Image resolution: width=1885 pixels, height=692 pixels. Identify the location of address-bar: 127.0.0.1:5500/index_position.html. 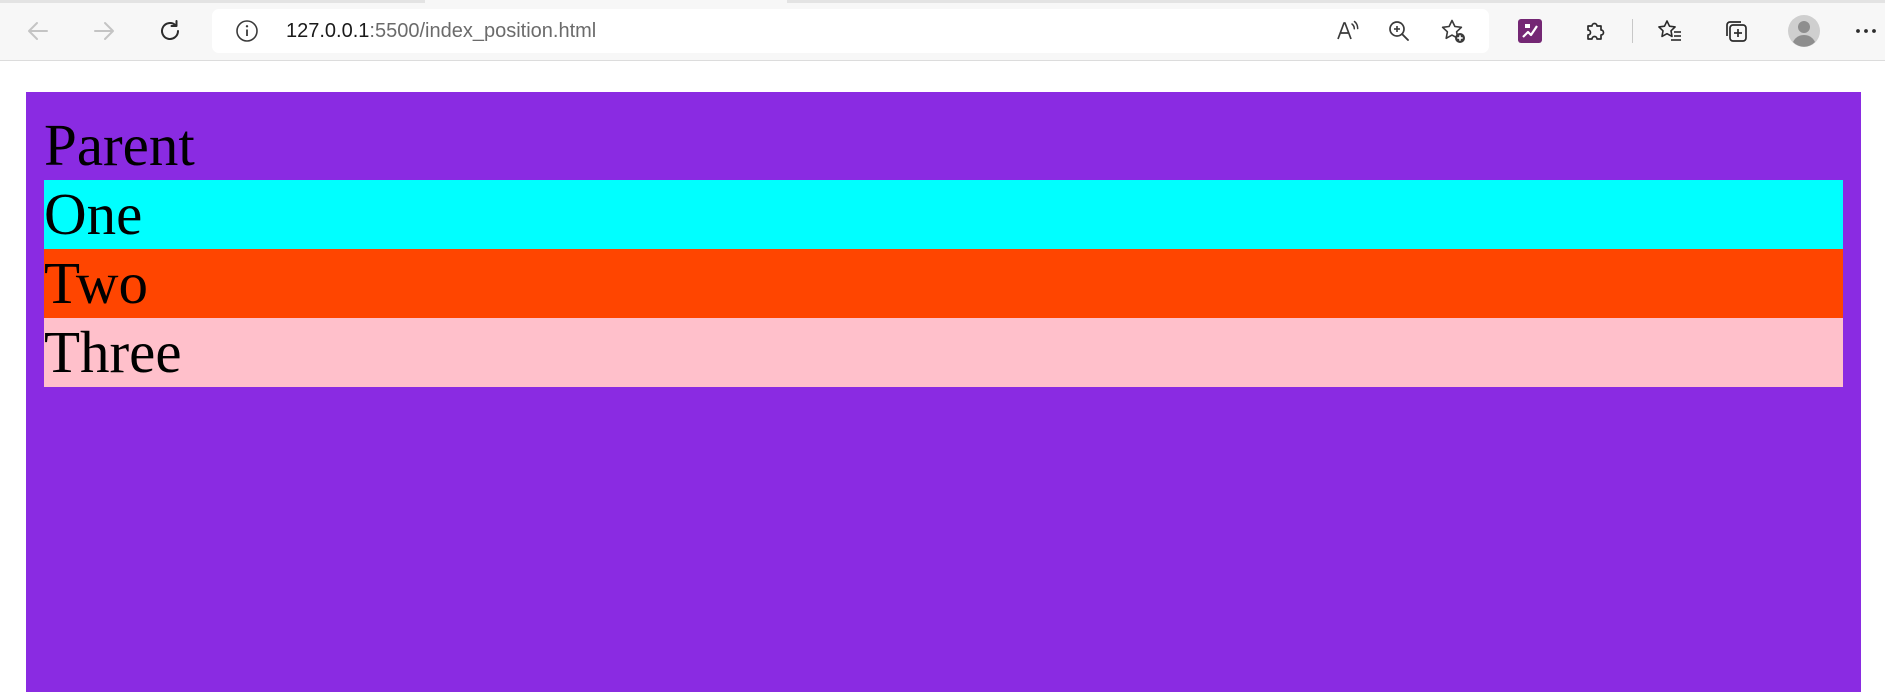
(850, 31).